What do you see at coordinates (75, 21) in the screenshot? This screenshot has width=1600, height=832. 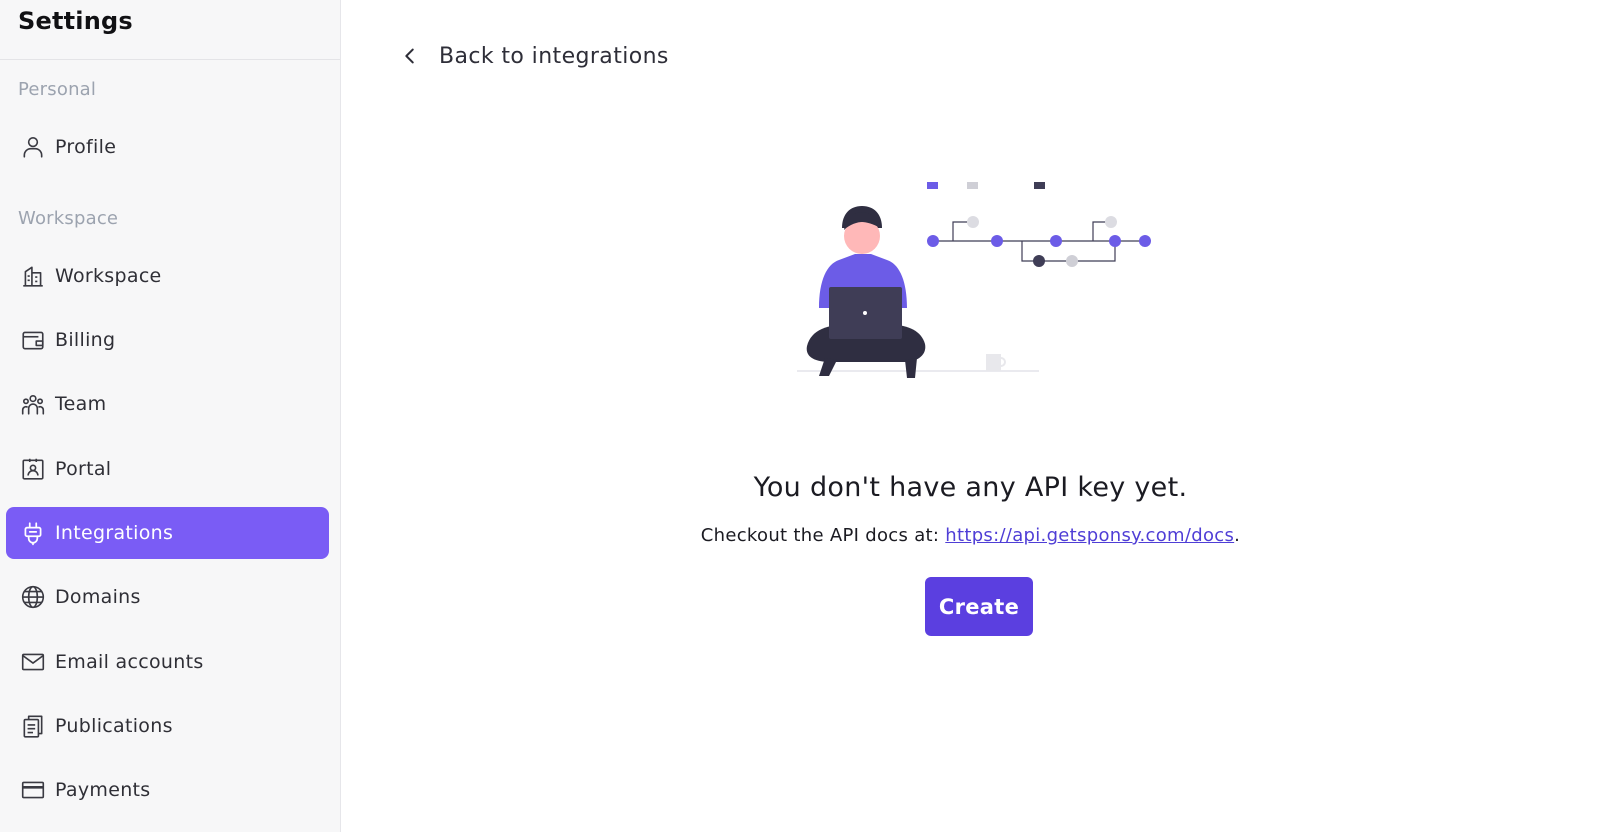 I see `sidebar-title: Settings` at bounding box center [75, 21].